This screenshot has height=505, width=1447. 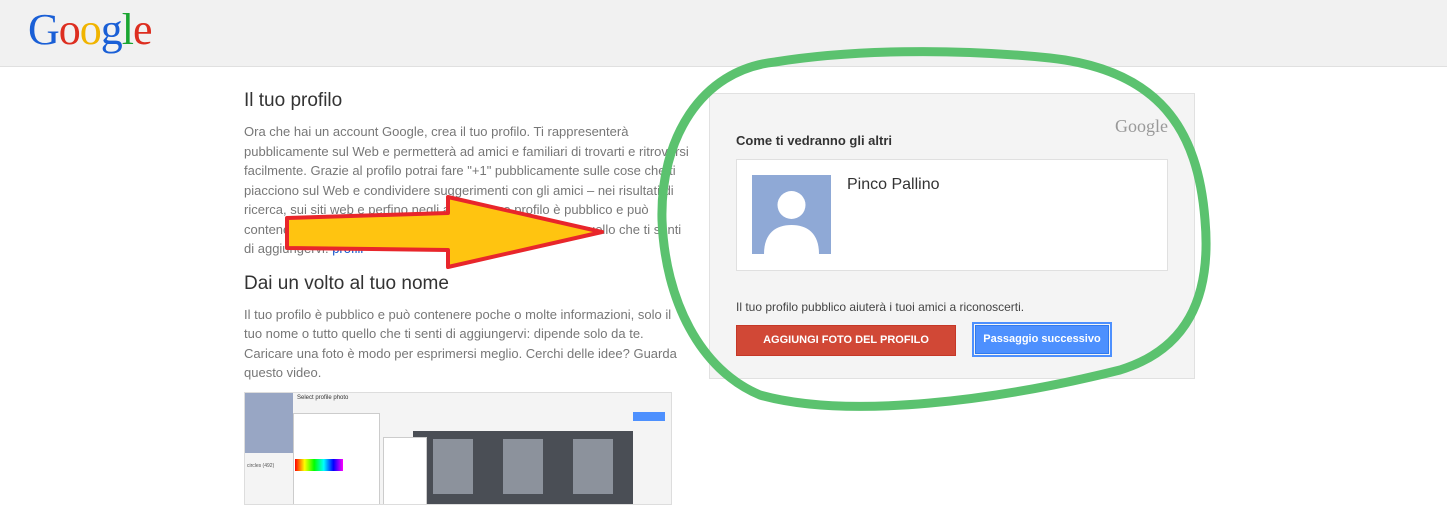 I want to click on video-color-filter, so click(x=319, y=465).